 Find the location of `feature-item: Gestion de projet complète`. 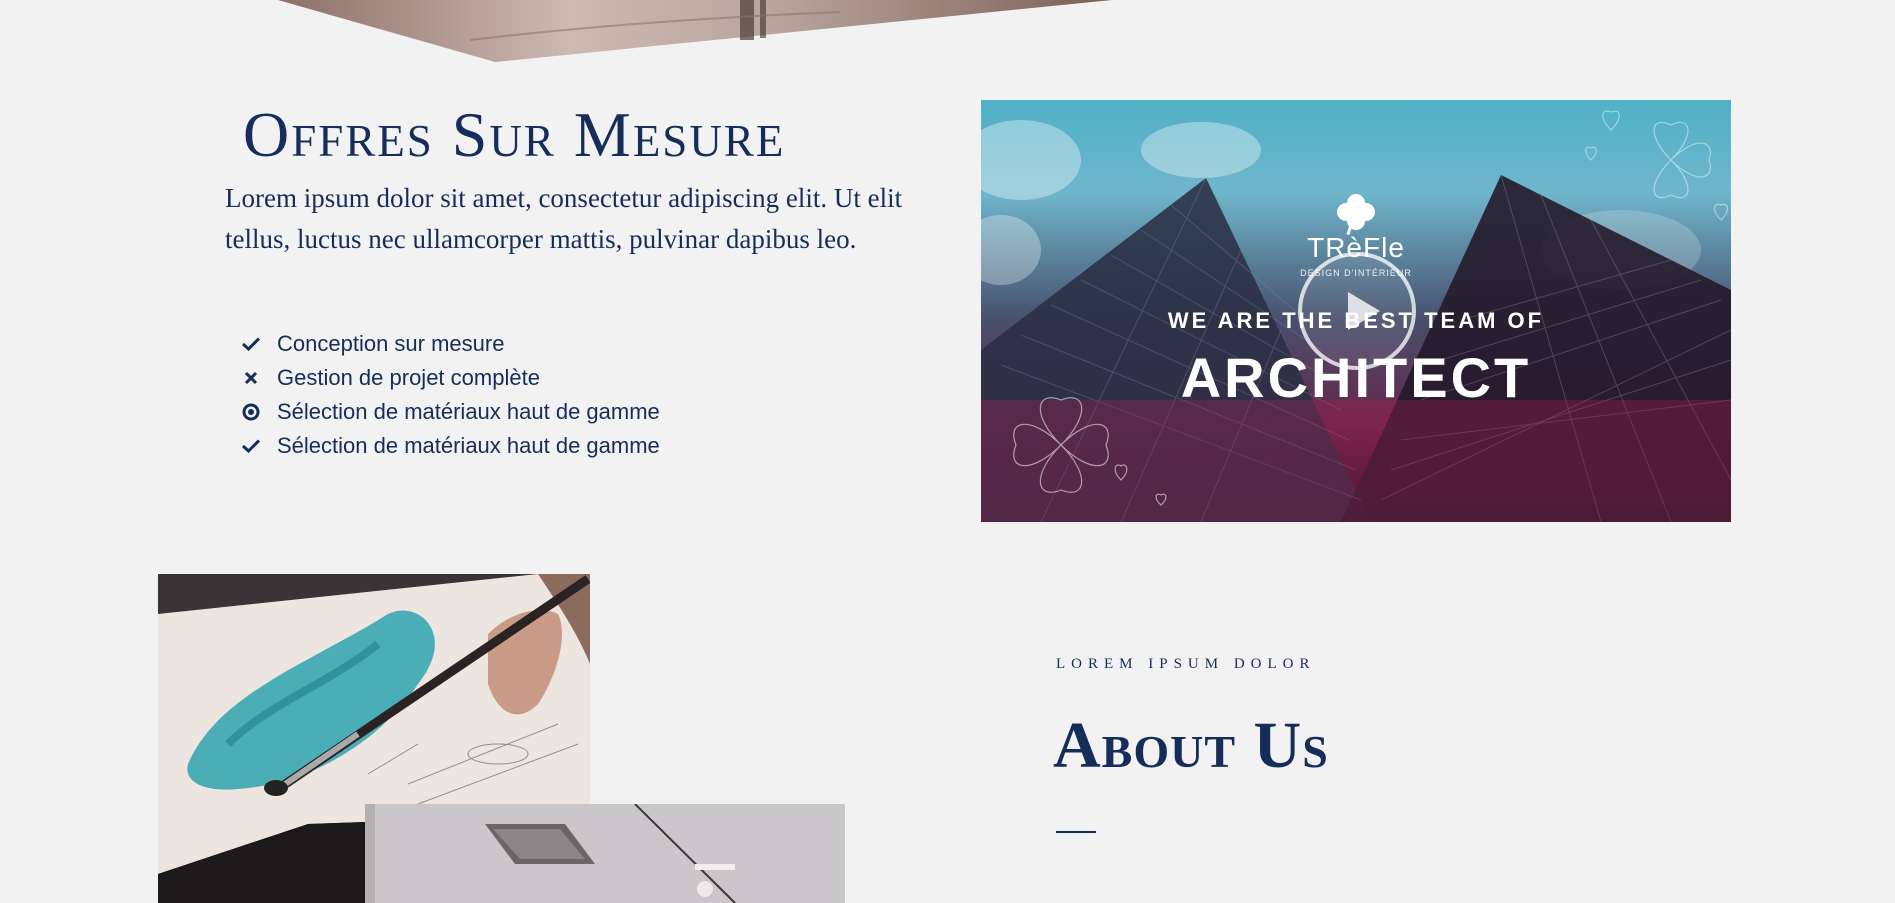

feature-item: Gestion de projet complète is located at coordinates (450, 378).